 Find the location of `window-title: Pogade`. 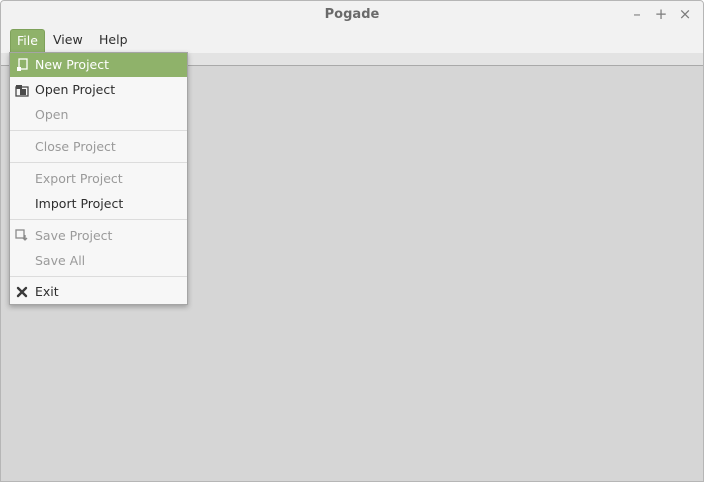

window-title: Pogade is located at coordinates (352, 14).